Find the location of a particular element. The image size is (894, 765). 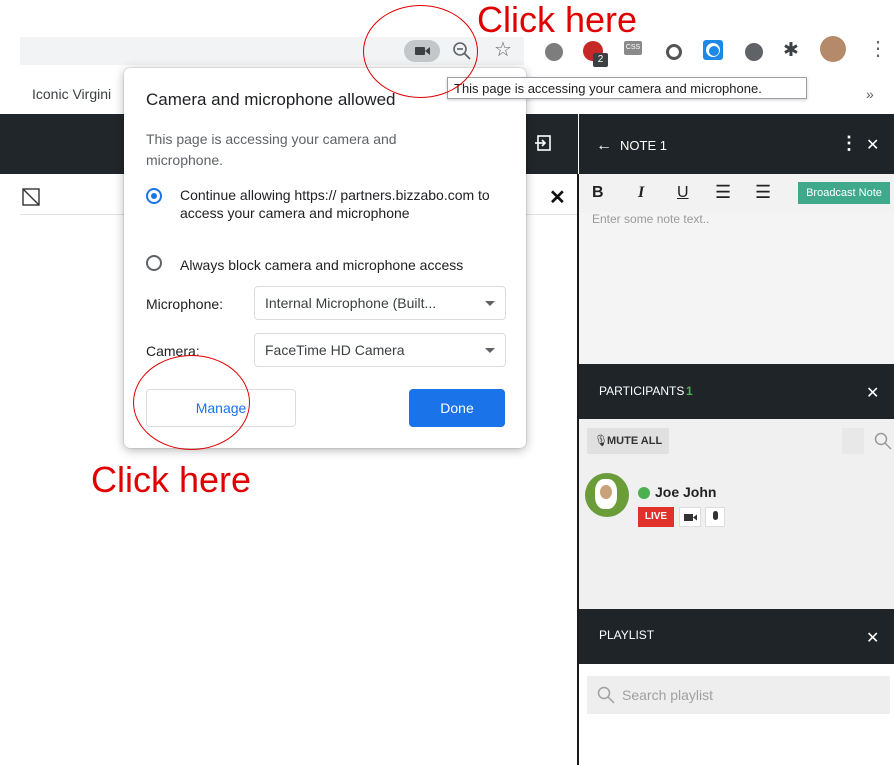

mute-all-button: 🎙 MUTE ALL is located at coordinates (628, 441).